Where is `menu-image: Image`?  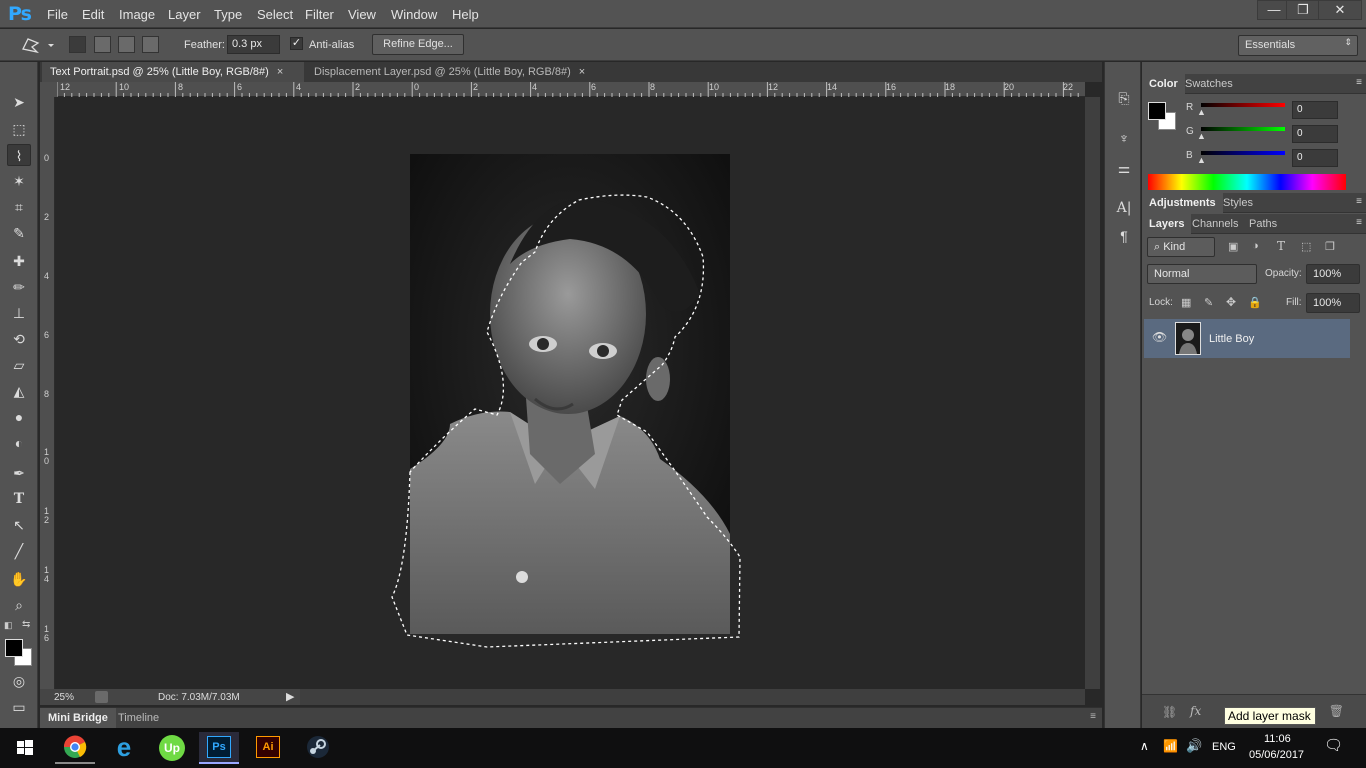
menu-image: Image is located at coordinates (137, 14).